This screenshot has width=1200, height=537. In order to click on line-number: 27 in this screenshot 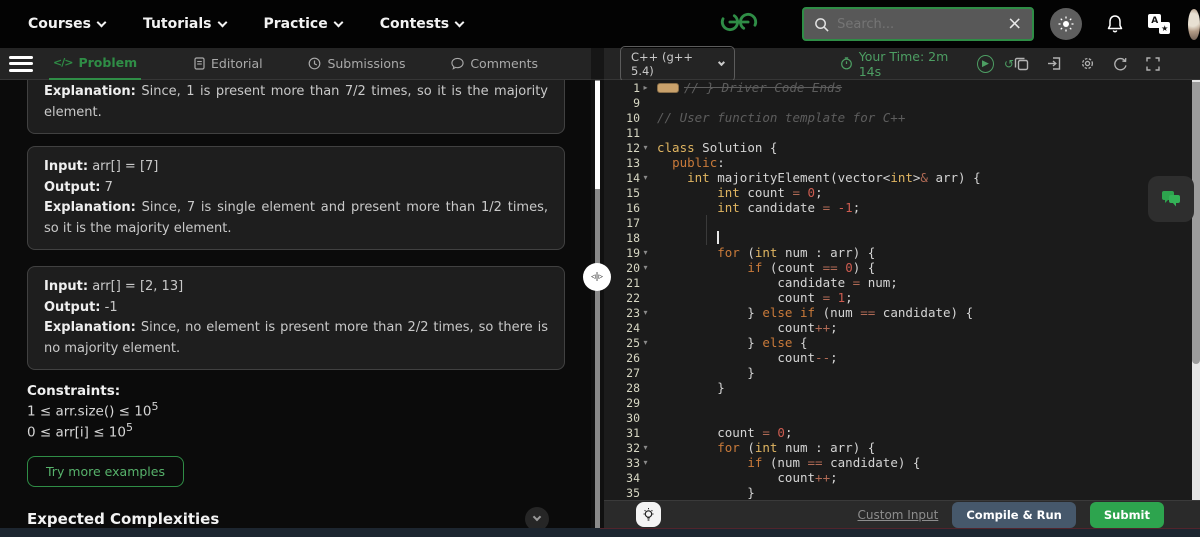, I will do `click(633, 372)`.